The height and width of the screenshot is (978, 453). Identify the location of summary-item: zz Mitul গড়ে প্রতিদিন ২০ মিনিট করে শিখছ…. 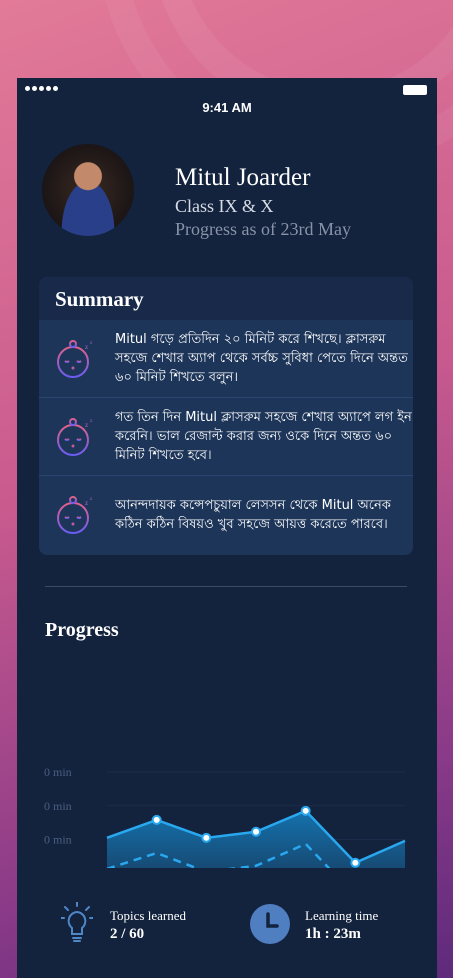
(226, 359).